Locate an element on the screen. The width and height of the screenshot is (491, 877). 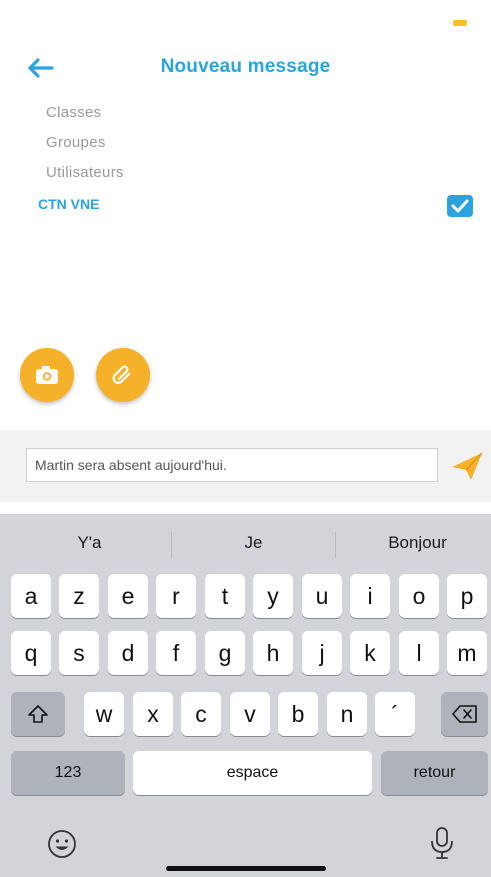
key-l: l is located at coordinates (419, 653).